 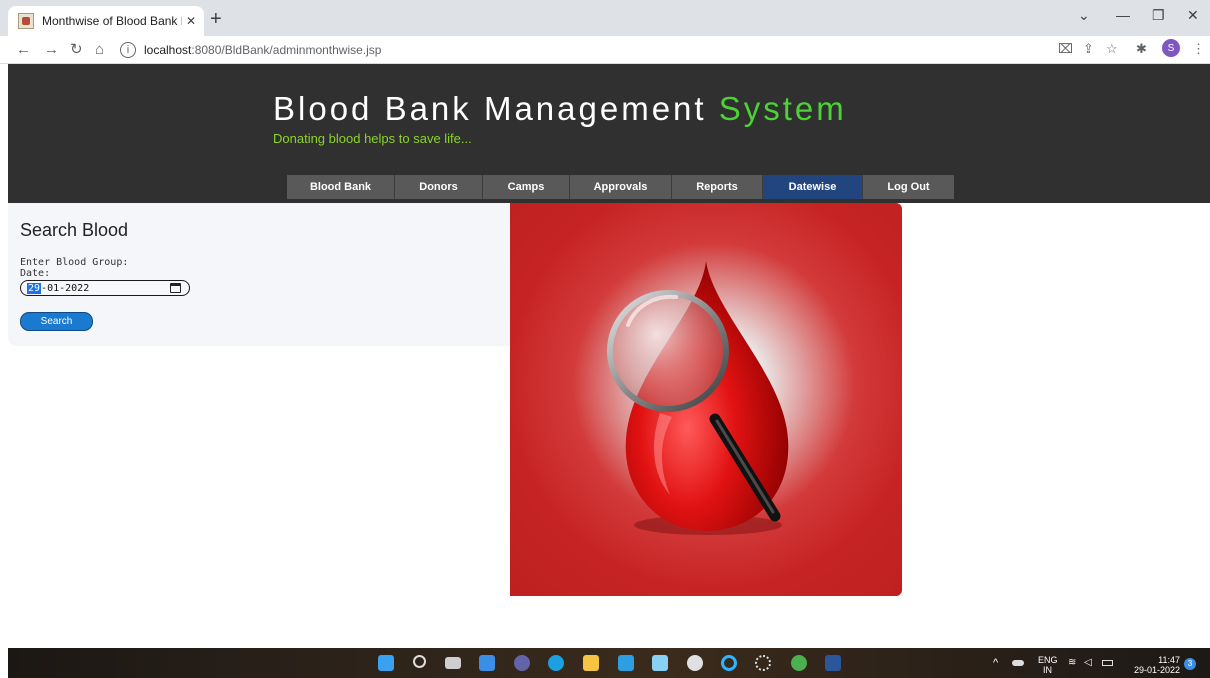 What do you see at coordinates (51, 50) in the screenshot?
I see `forward-arrow-icon: →` at bounding box center [51, 50].